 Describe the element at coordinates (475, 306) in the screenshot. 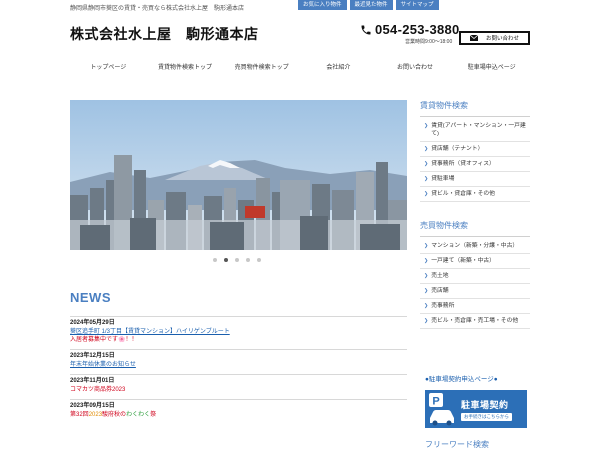

I see `sidebar-item-sale-office: ❯ 売事務所` at that location.